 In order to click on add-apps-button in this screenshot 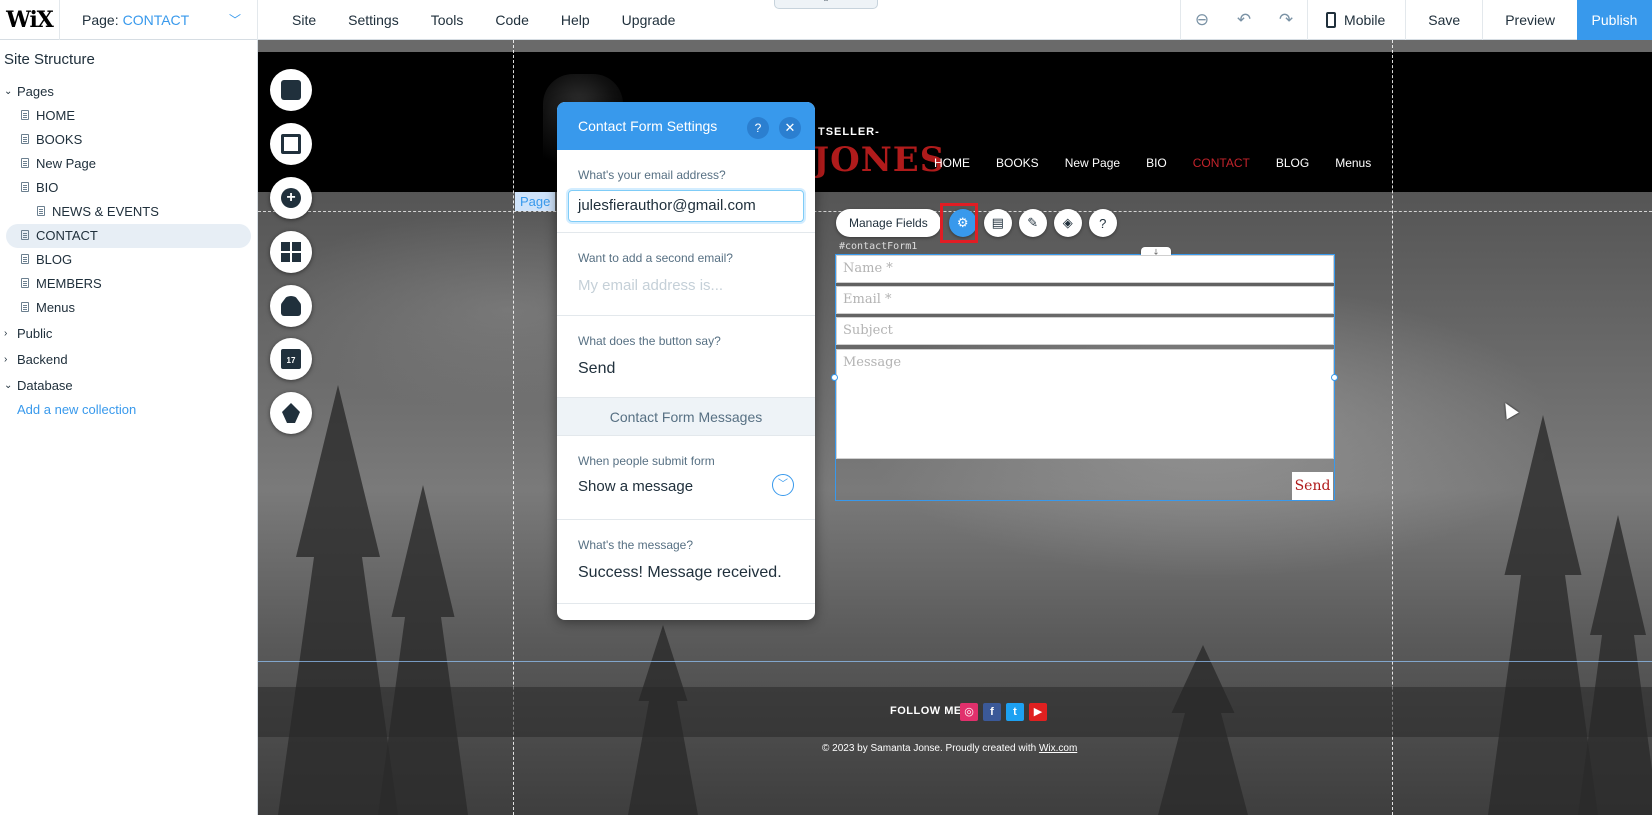, I will do `click(291, 252)`.